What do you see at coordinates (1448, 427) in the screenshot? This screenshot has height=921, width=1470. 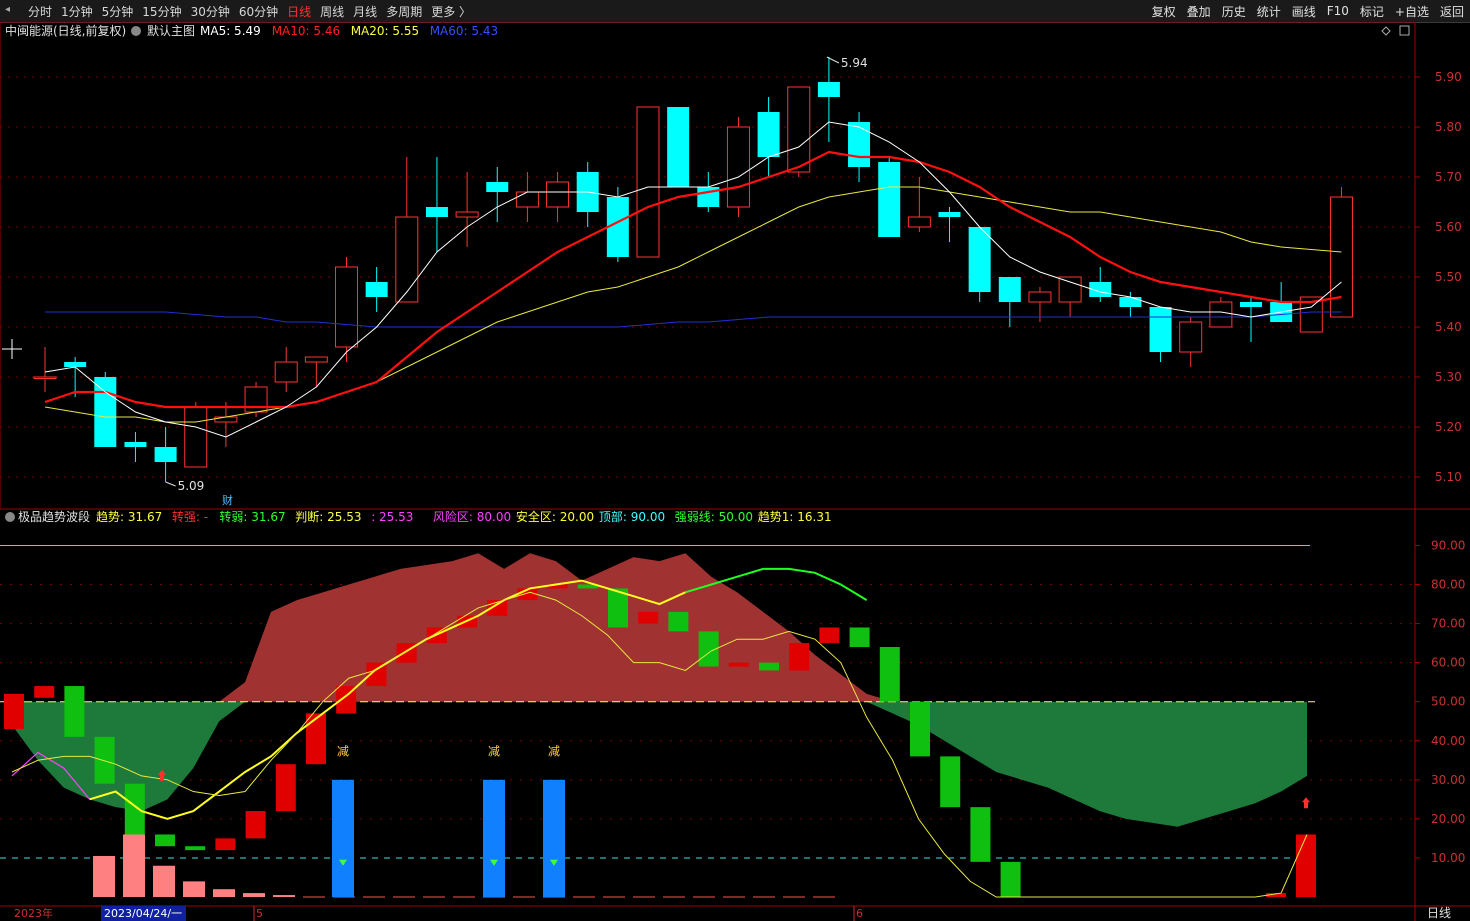 I see `price-tick-label: 5.20` at bounding box center [1448, 427].